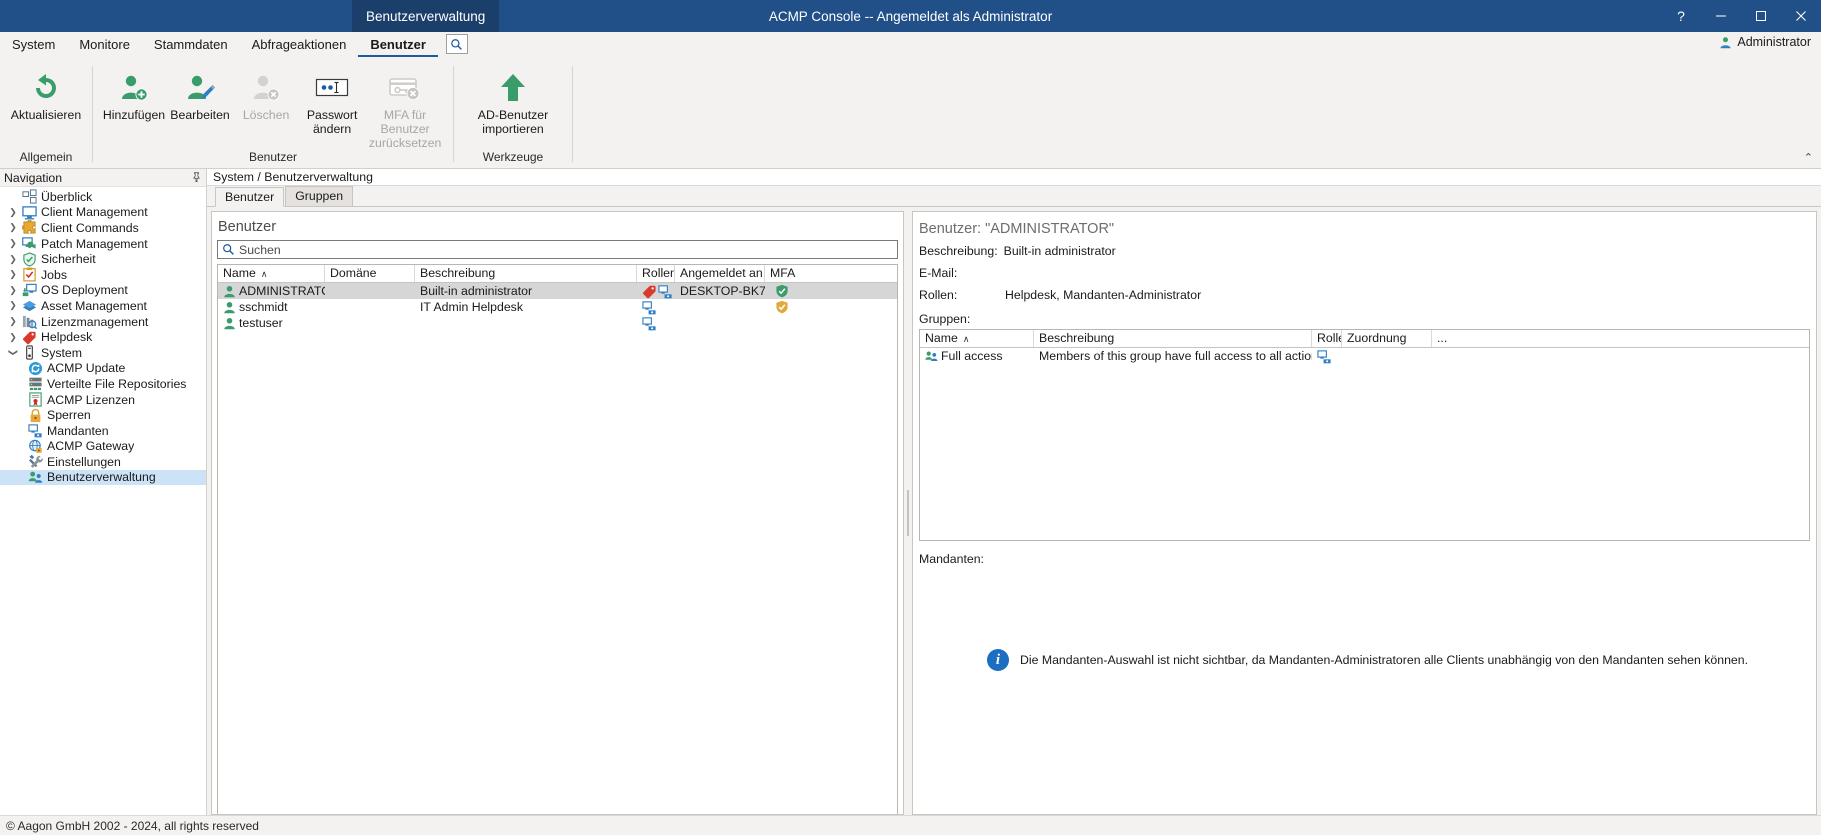 This screenshot has height=835, width=1821. I want to click on sidebar-item-berblick: ❯Überblick, so click(103, 197).